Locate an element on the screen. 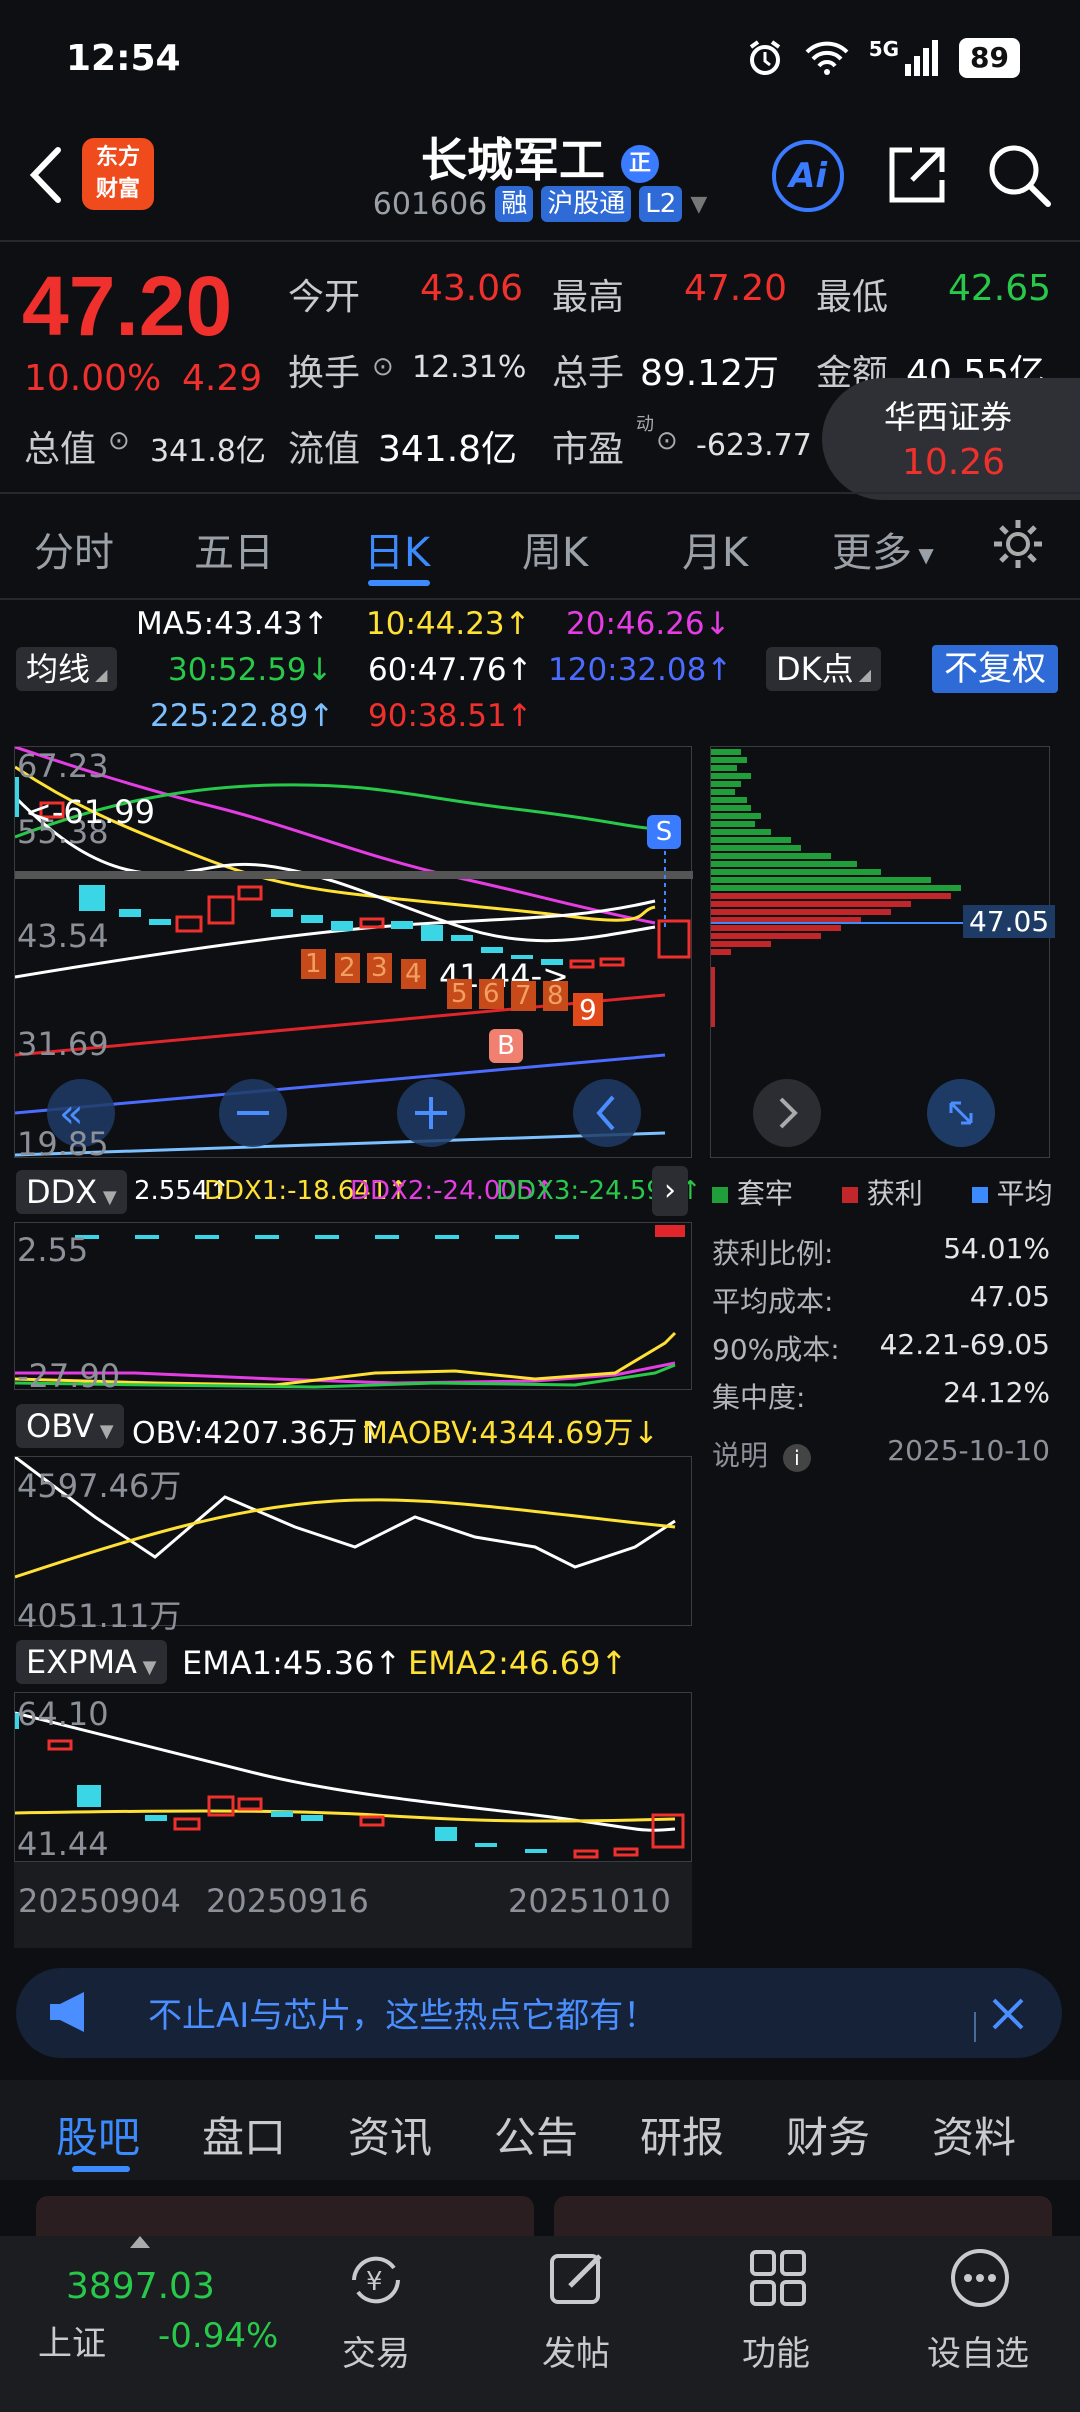 Image resolution: width=1080 pixels, height=2412 pixels. high-value: 47.20 is located at coordinates (736, 288).